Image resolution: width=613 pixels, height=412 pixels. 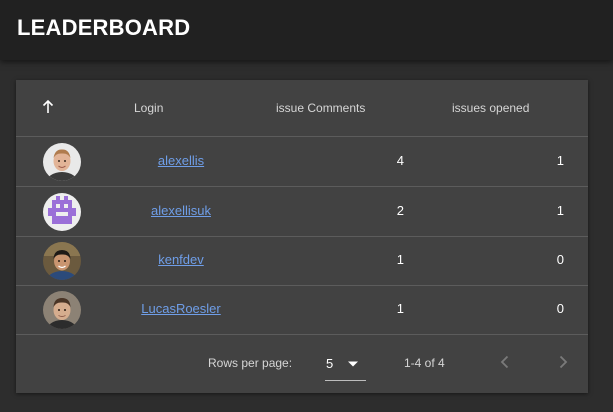 I want to click on caret-down-icon, so click(x=353, y=364).